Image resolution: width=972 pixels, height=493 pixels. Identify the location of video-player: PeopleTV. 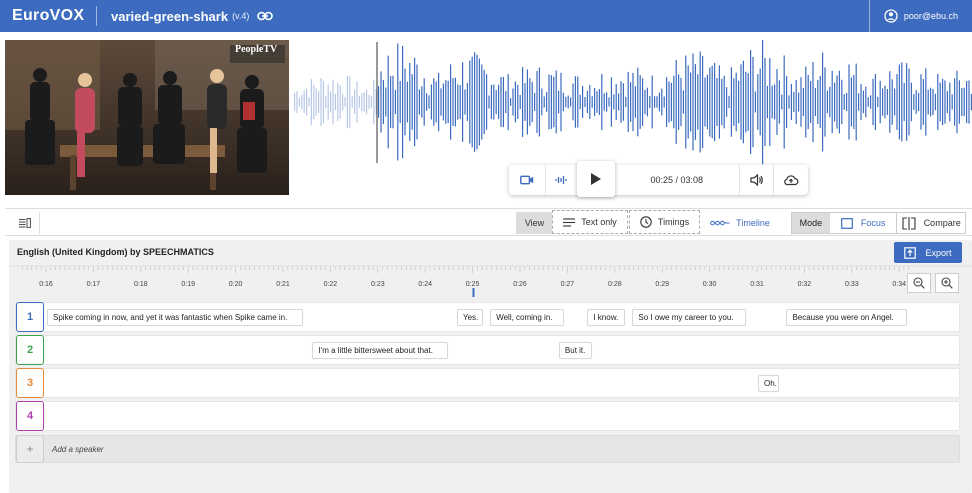
(147, 117).